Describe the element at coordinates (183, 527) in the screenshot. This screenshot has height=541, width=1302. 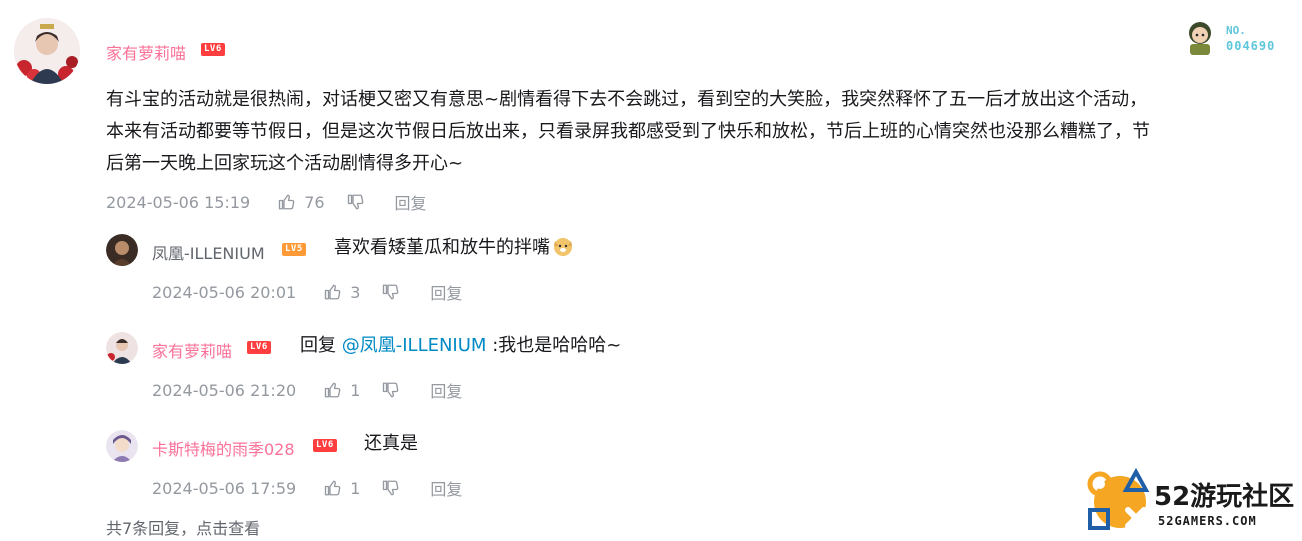
I see `view-all-replies-link: 共7条回复，点击查看` at that location.